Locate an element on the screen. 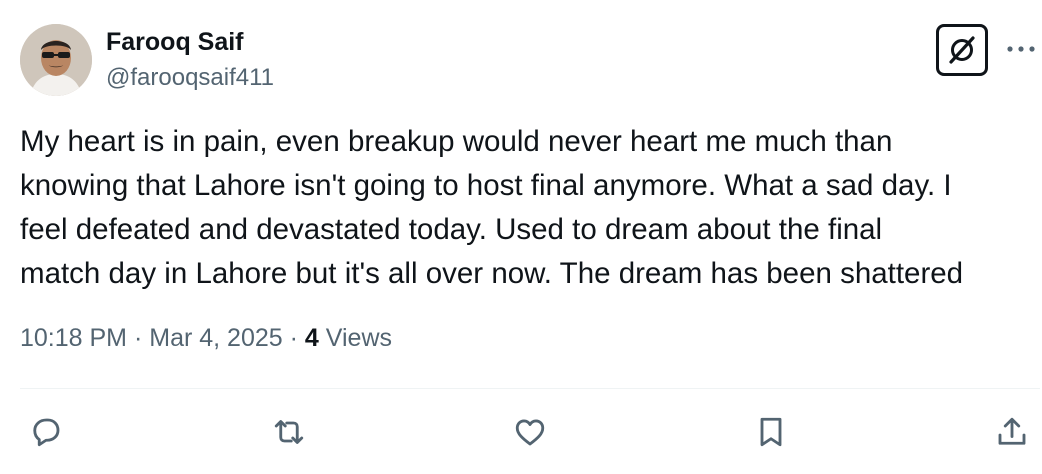 The width and height of the screenshot is (1042, 474). retweet-icon is located at coordinates (289, 432).